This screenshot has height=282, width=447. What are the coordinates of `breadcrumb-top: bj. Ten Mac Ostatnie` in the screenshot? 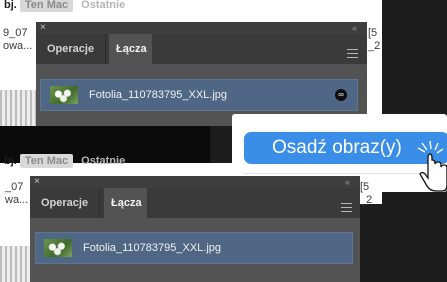 It's located at (64, 6).